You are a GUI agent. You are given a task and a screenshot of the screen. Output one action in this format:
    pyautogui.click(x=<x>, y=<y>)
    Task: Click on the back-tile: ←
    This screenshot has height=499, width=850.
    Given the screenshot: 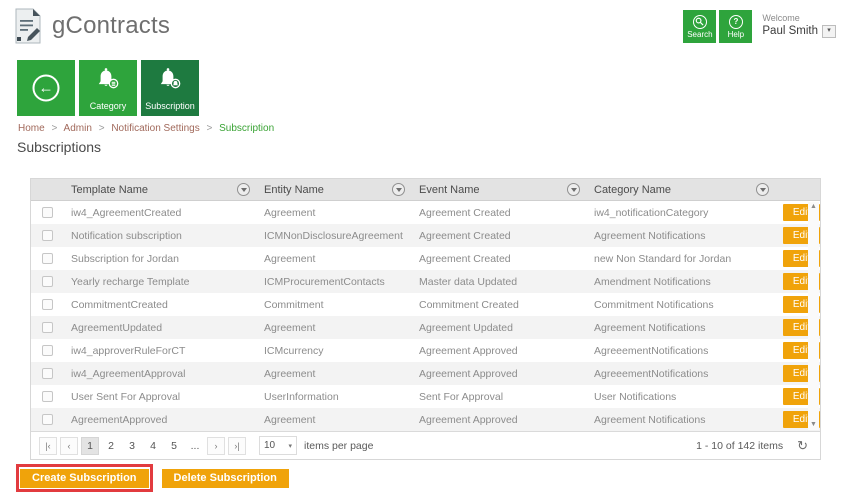 What is the action you would take?
    pyautogui.click(x=46, y=88)
    